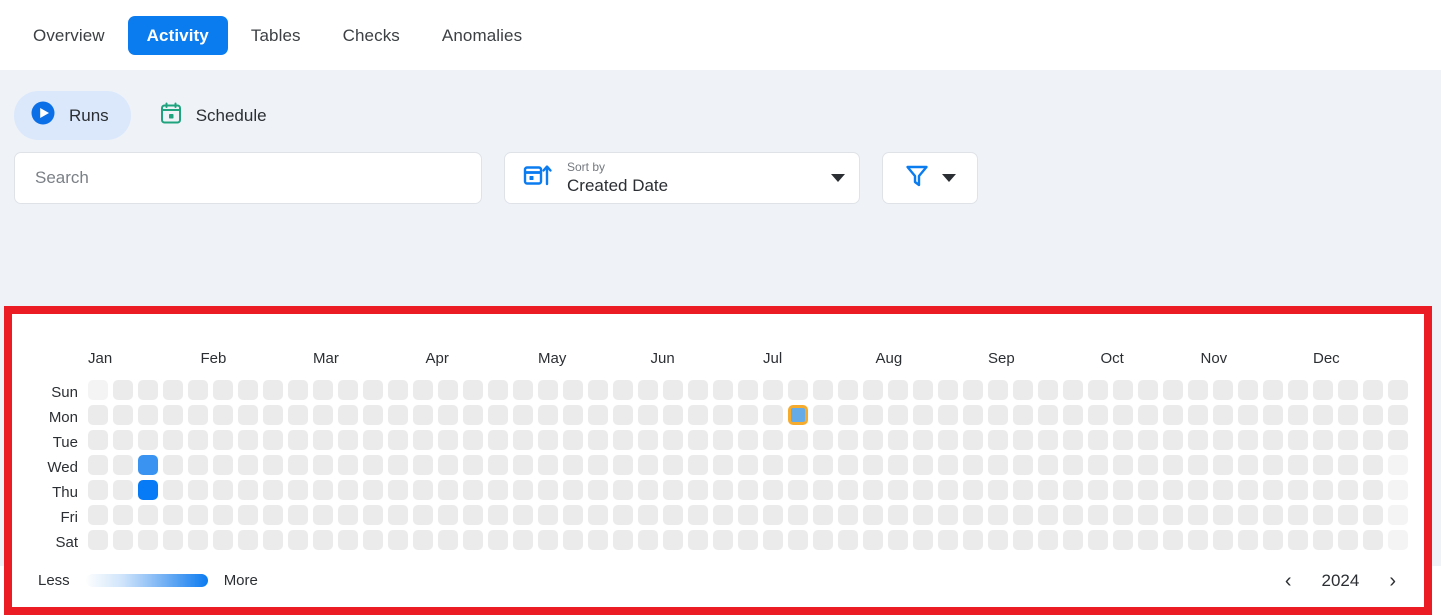 The width and height of the screenshot is (1441, 615). What do you see at coordinates (69, 35) in the screenshot?
I see `tab-overview: Overview` at bounding box center [69, 35].